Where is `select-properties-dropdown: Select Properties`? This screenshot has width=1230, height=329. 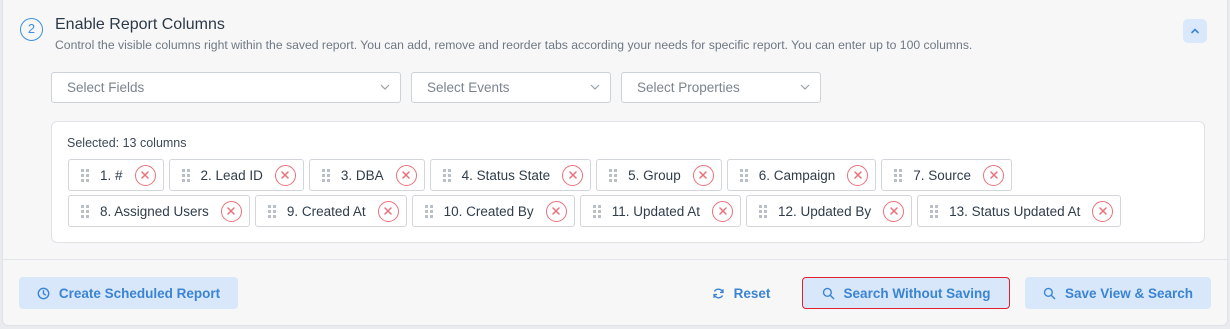 select-properties-dropdown: Select Properties is located at coordinates (721, 87).